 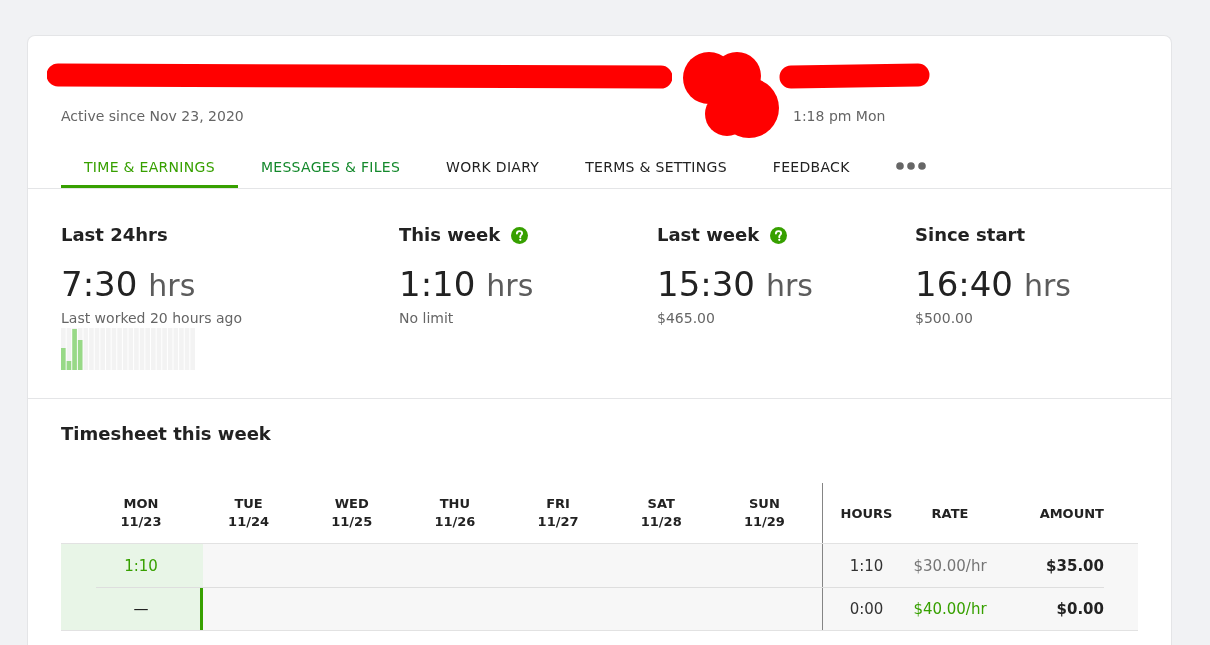 What do you see at coordinates (764, 504) in the screenshot?
I see `day-label: SUN` at bounding box center [764, 504].